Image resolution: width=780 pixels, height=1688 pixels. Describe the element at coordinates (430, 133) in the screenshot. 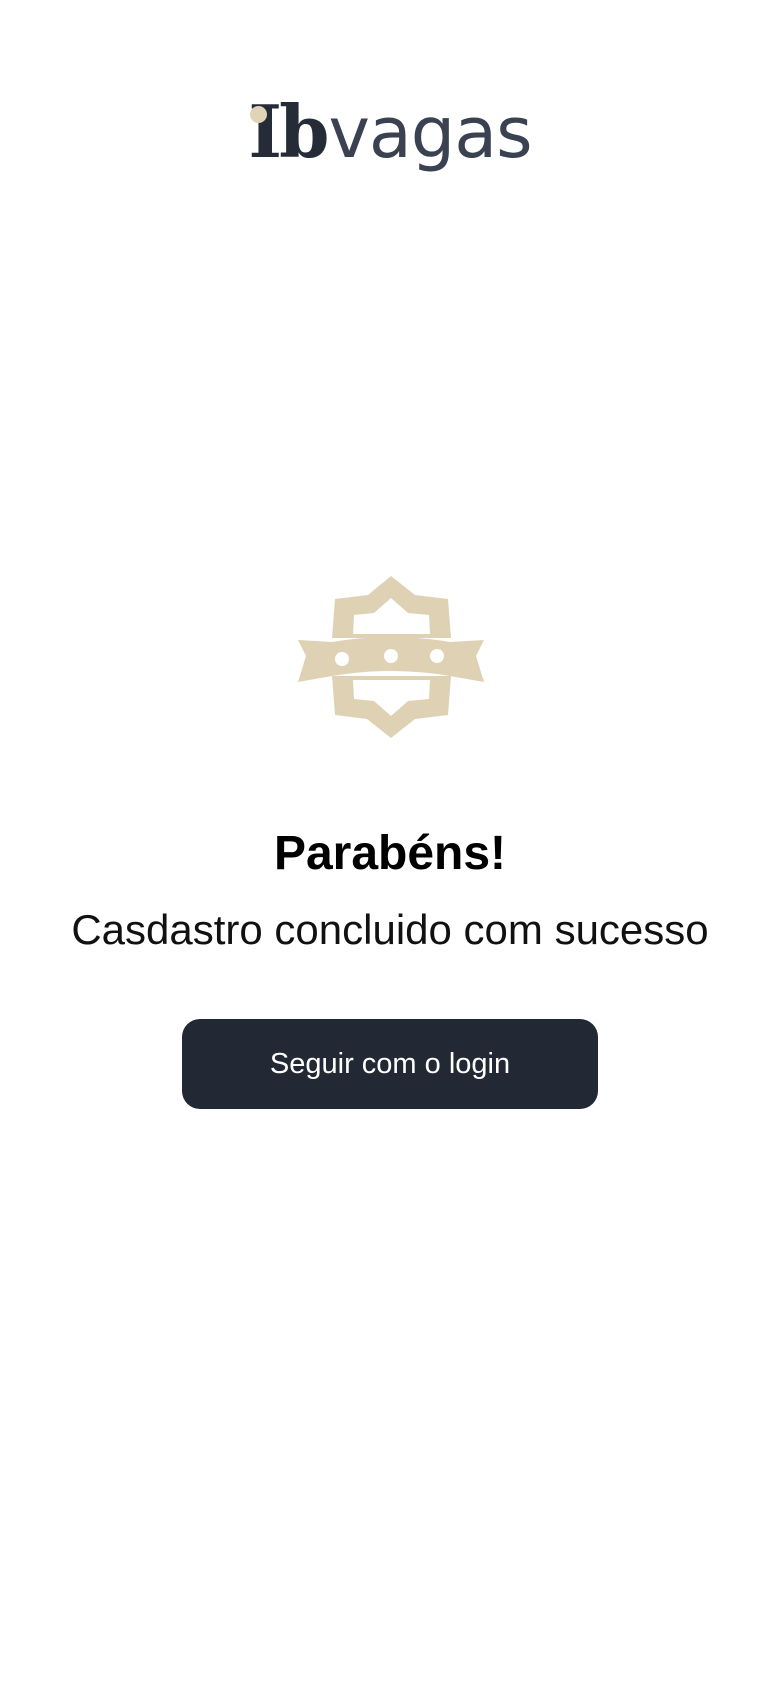

I see `logo-wordmark: vagas` at that location.